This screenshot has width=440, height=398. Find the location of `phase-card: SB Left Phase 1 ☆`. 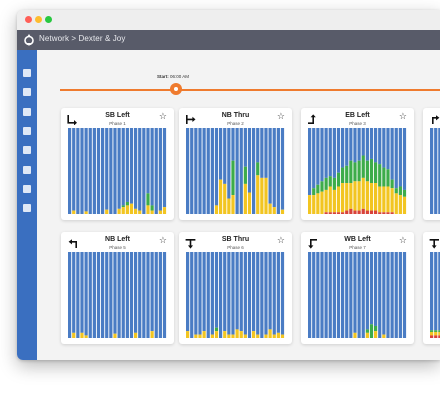

phase-card: SB Left Phase 1 ☆ is located at coordinates (117, 164).